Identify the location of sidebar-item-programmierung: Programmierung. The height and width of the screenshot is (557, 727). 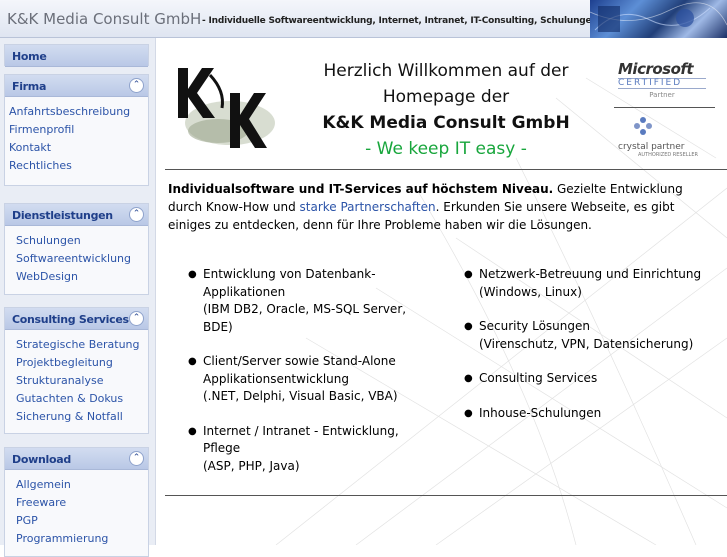
(82, 539).